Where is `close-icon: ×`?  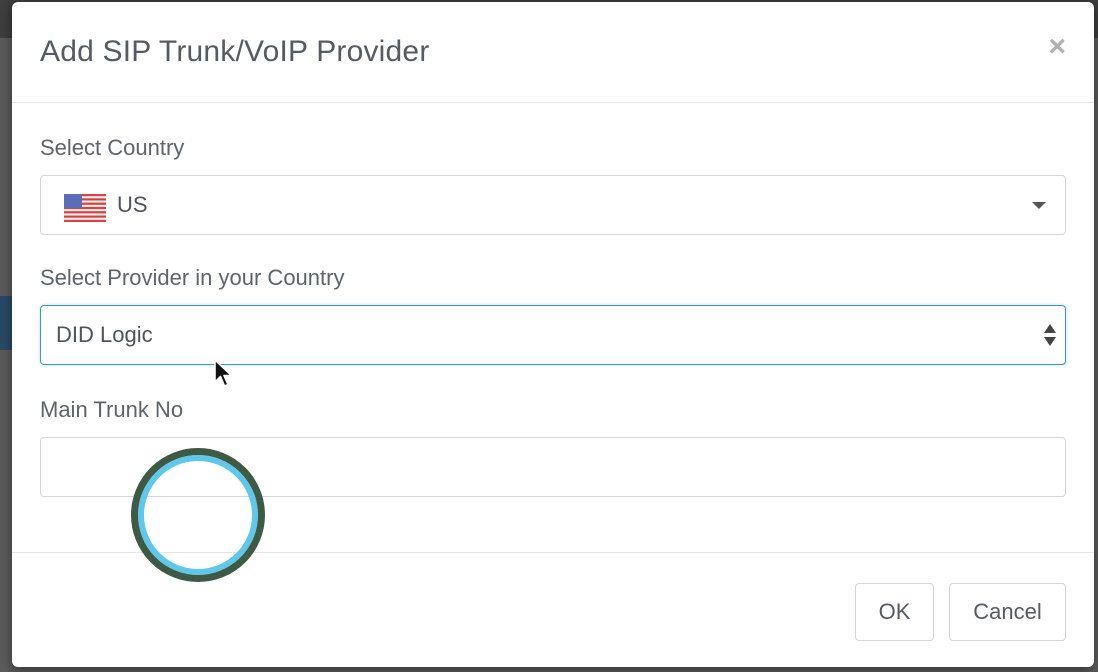 close-icon: × is located at coordinates (1057, 47).